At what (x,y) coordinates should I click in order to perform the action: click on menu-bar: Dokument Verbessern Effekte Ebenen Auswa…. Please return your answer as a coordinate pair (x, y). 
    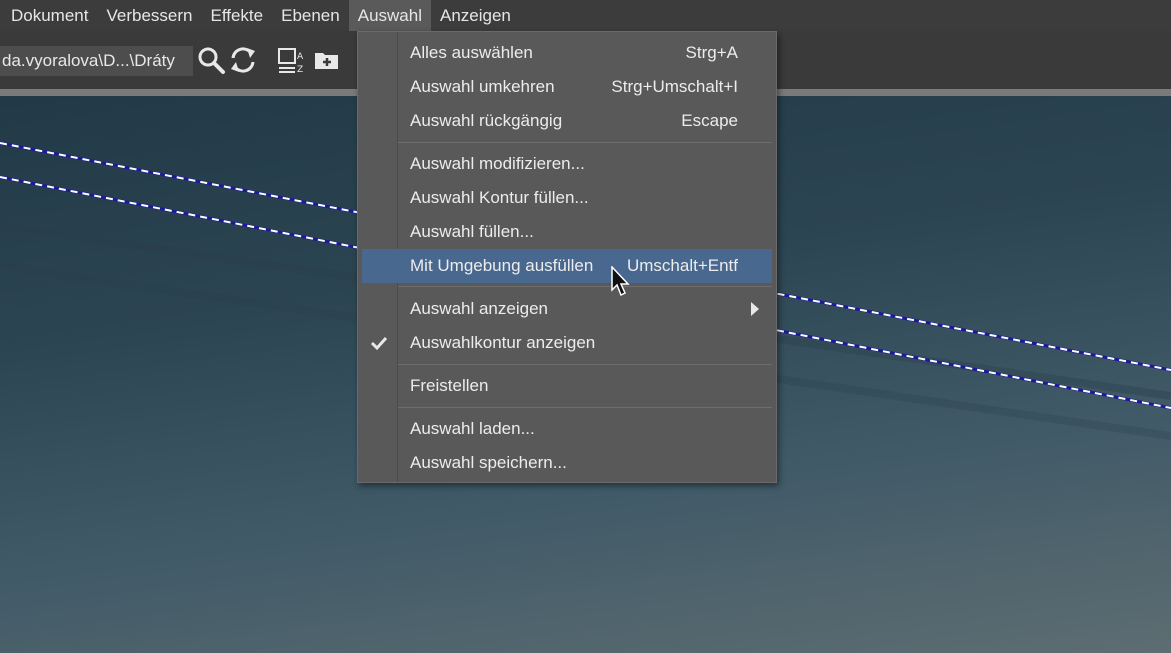
    Looking at the image, I should click on (585, 15).